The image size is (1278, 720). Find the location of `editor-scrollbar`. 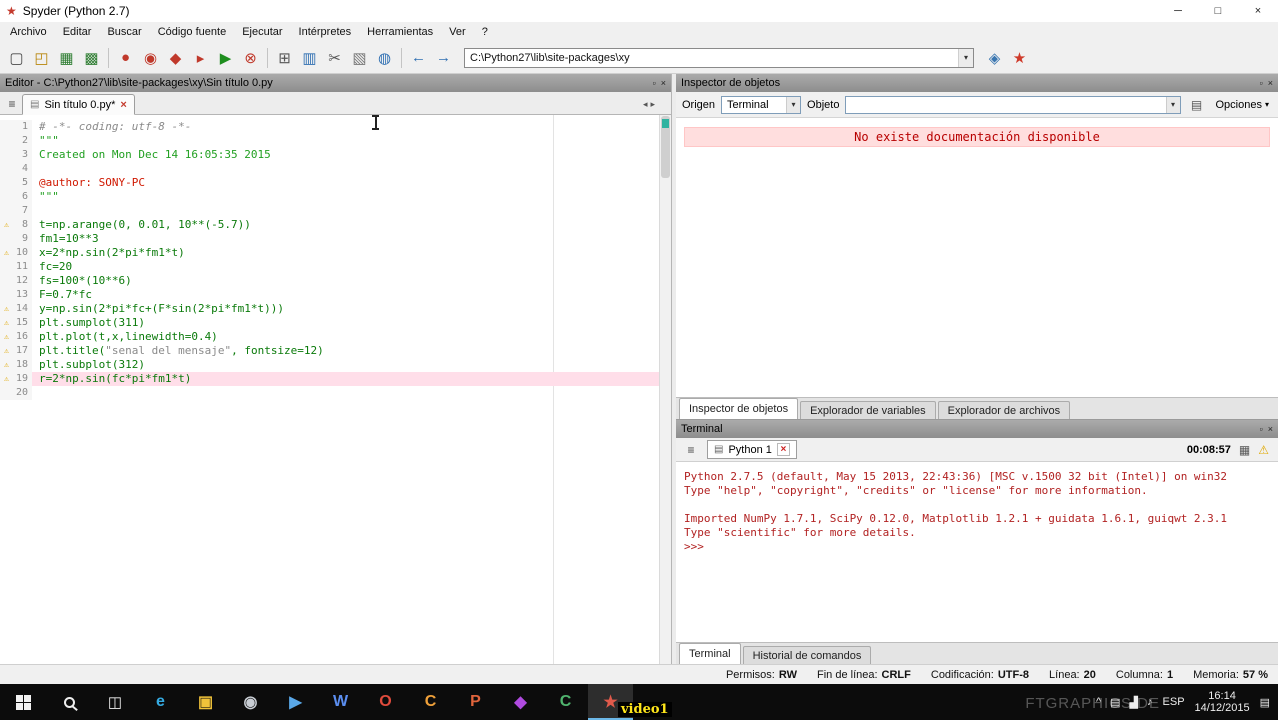

editor-scrollbar is located at coordinates (665, 389).